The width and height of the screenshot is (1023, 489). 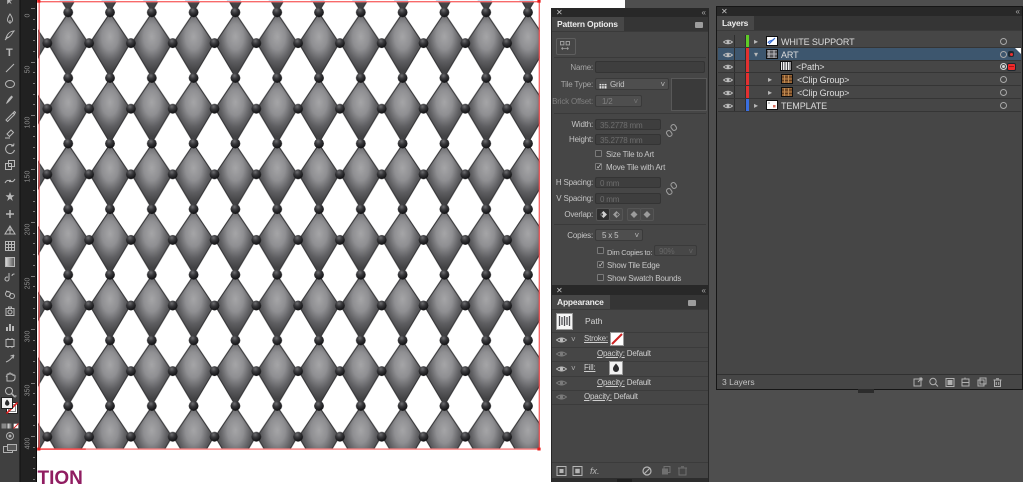 What do you see at coordinates (9, 52) in the screenshot?
I see `svg-text: T` at bounding box center [9, 52].